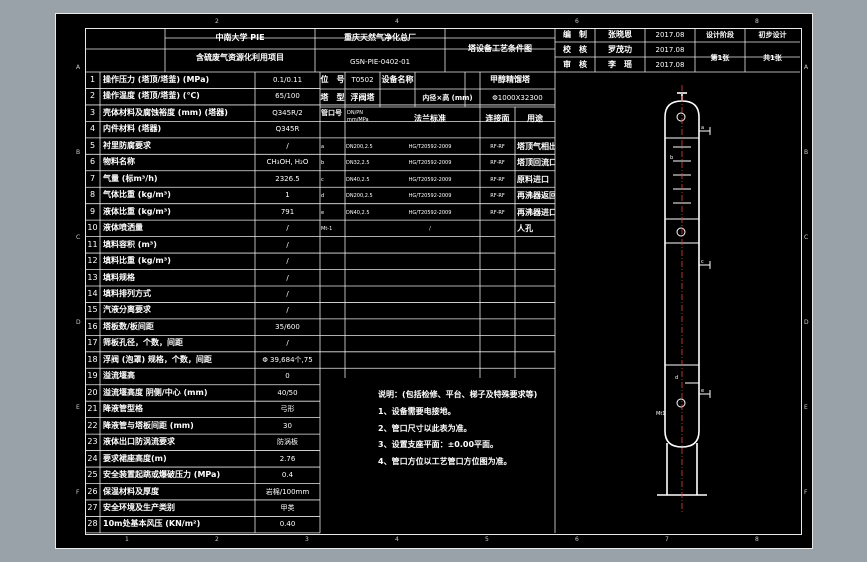 Image resolution: width=867 pixels, height=562 pixels. What do you see at coordinates (702, 262) in the screenshot?
I see `tower-label-c: c` at bounding box center [702, 262].